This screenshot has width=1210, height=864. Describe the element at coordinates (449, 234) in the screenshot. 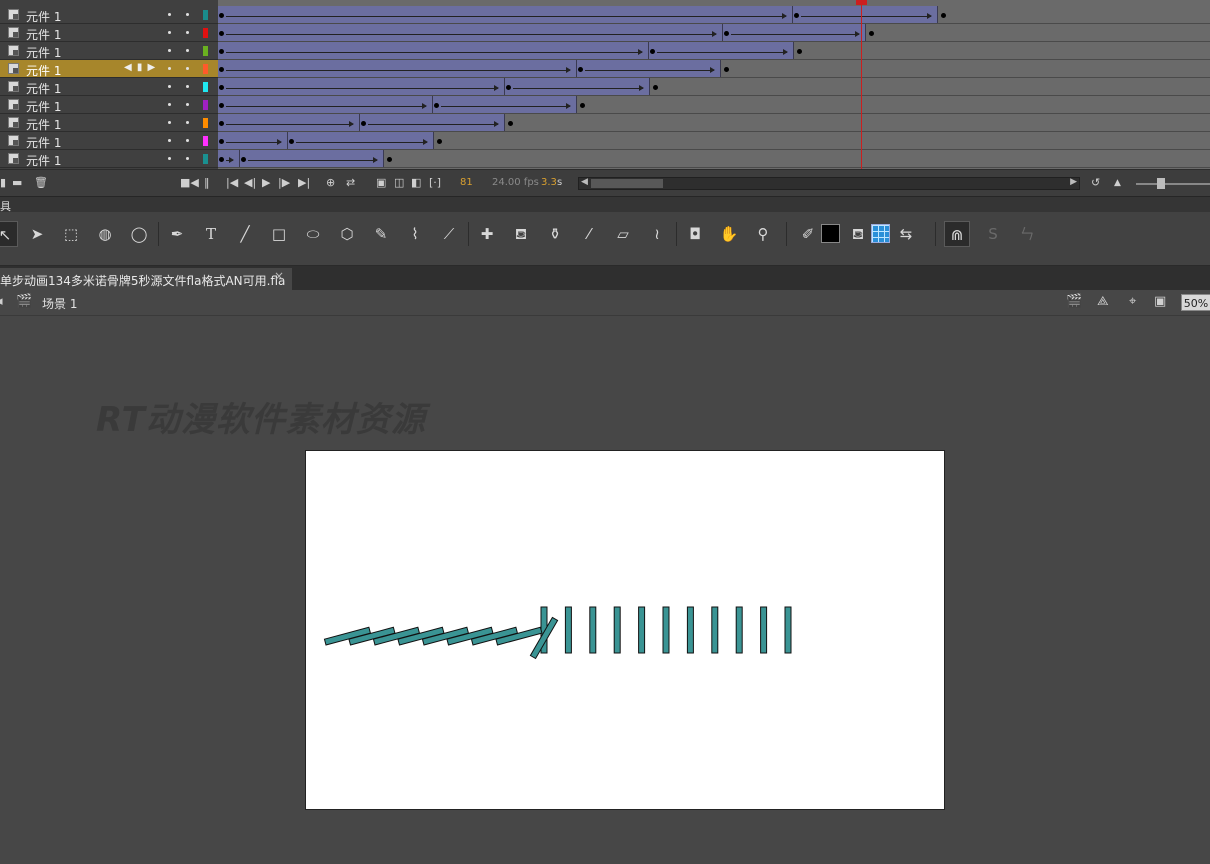

I see `brush-tool-icon: ⟋` at that location.